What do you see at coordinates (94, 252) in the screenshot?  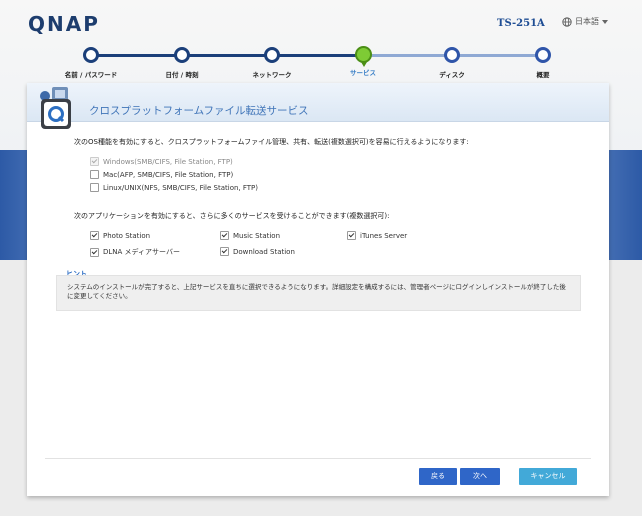 I see `dlna-server-checkbox` at bounding box center [94, 252].